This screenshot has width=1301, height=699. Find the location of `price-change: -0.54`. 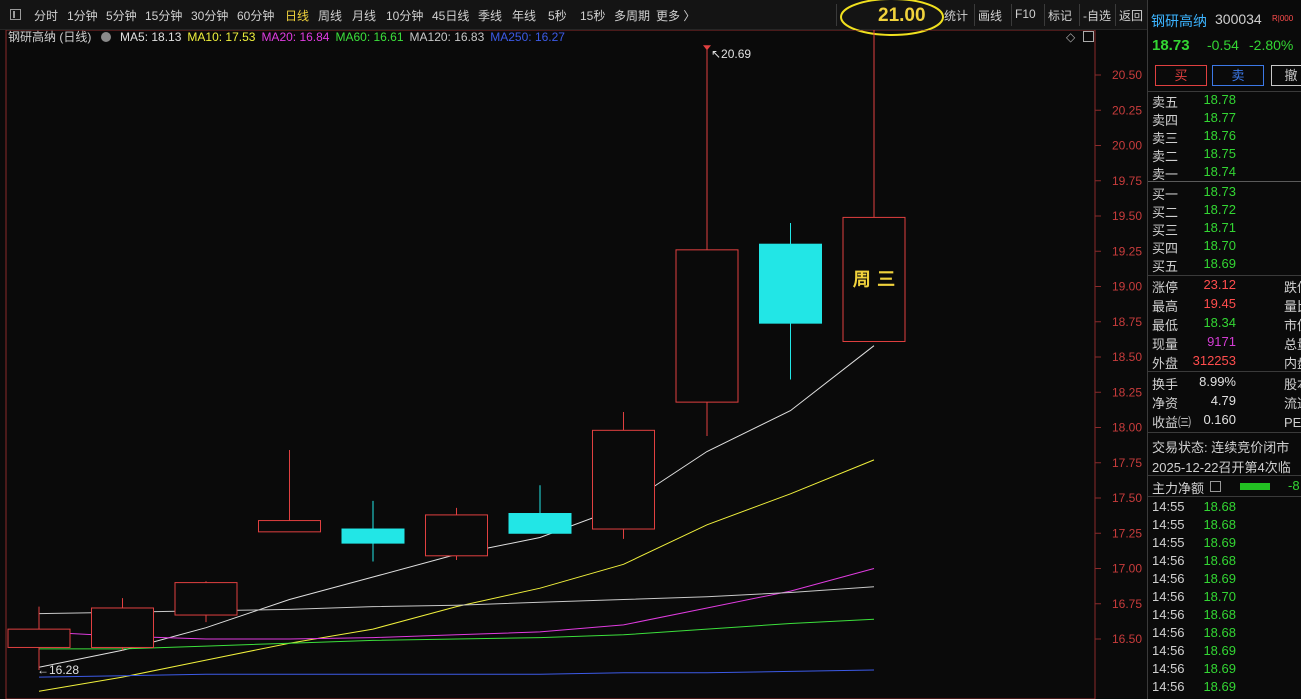

price-change: -0.54 is located at coordinates (1223, 45).